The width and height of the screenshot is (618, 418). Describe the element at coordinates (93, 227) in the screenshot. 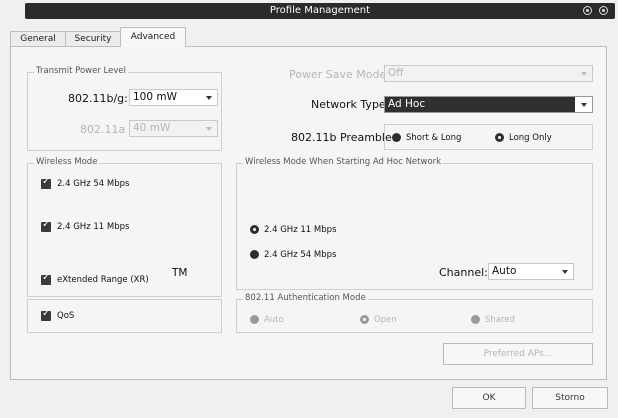

I see `mode-11-label: 2.4 GHz 11 Mbps` at that location.